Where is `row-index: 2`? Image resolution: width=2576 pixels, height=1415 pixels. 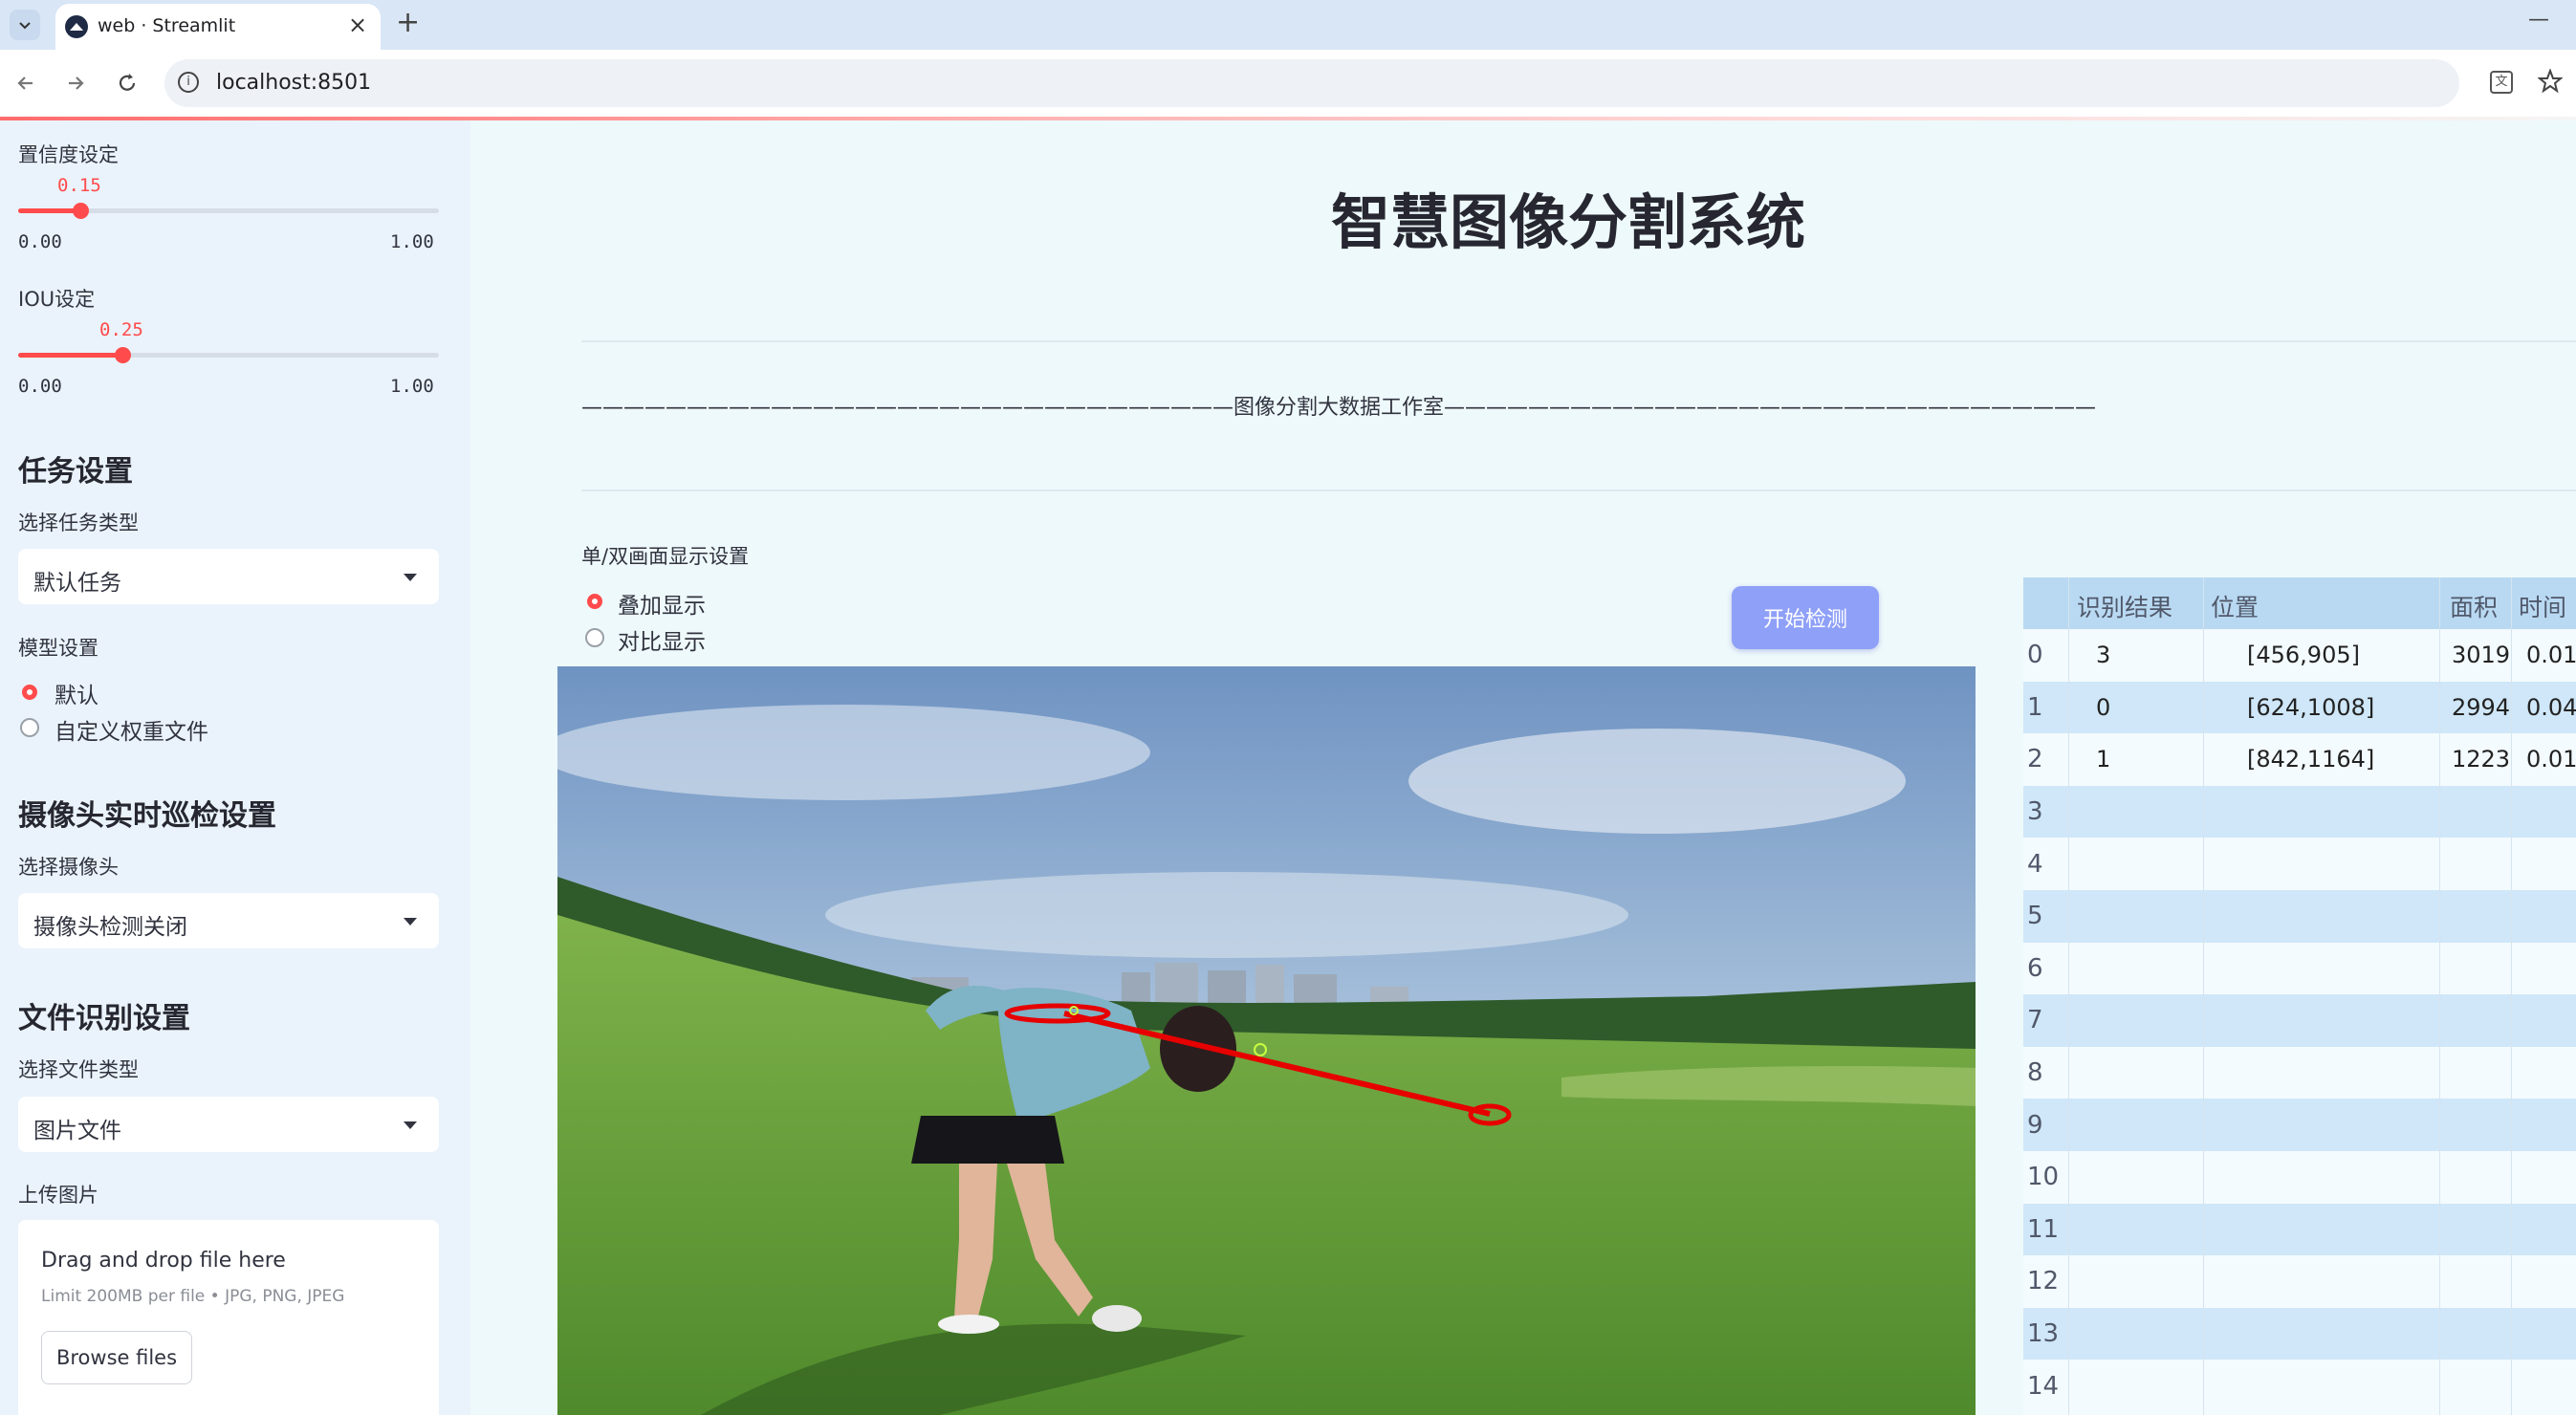
row-index: 2 is located at coordinates (2035, 759).